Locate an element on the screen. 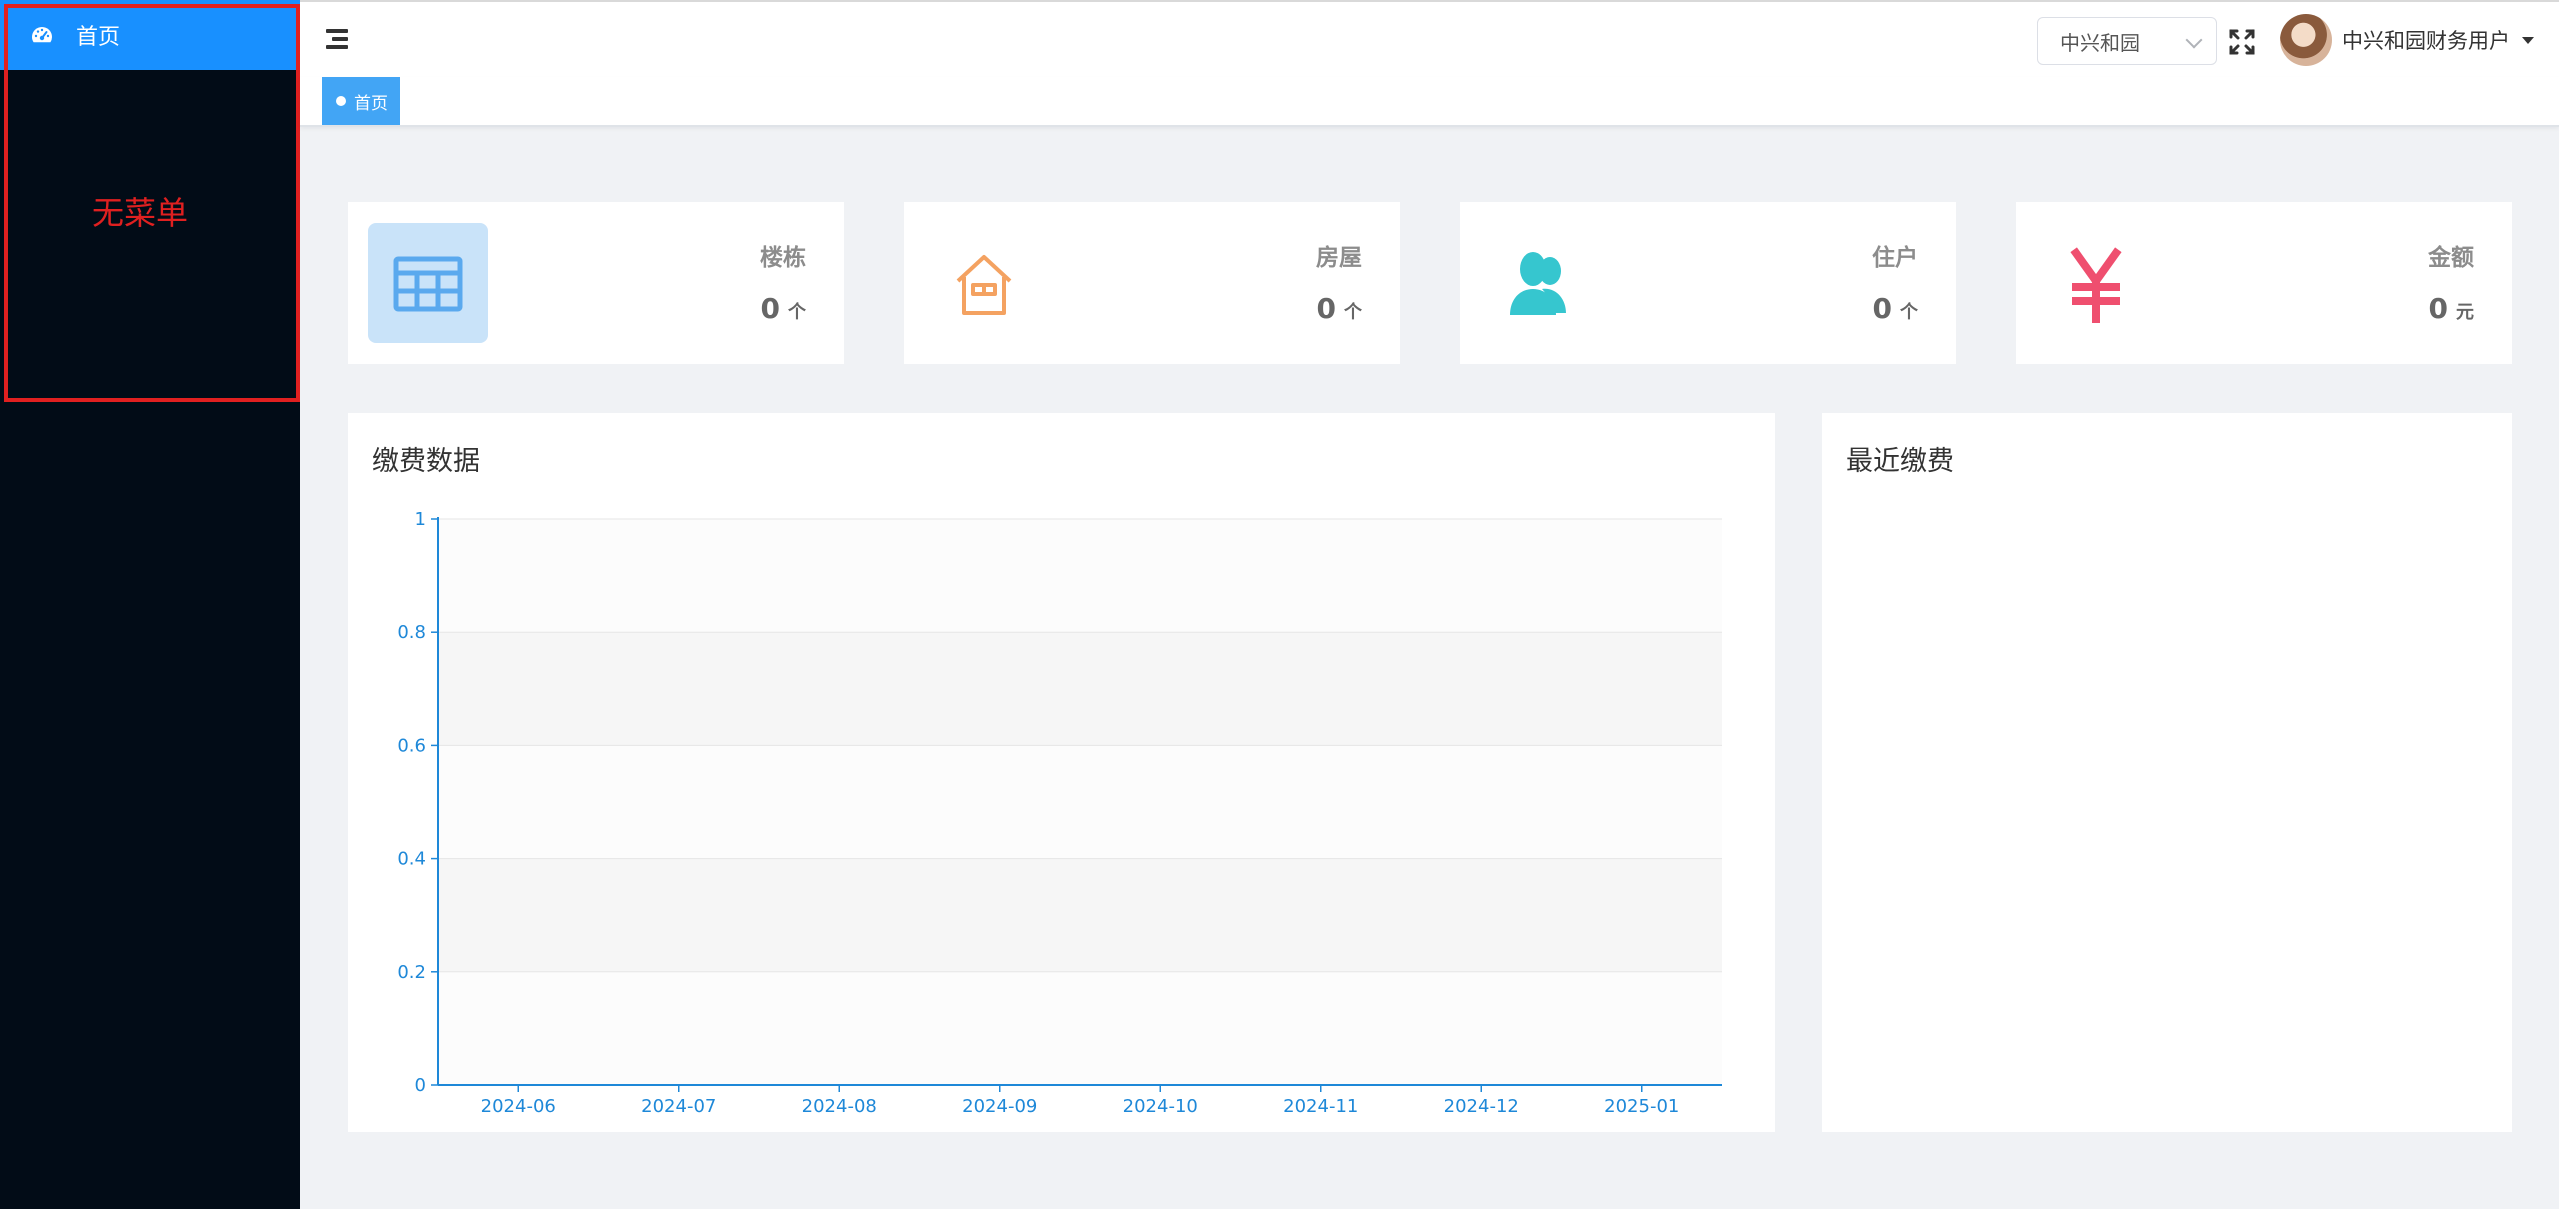 This screenshot has width=2559, height=1209. x-tick-label: 2024-12 is located at coordinates (1481, 1106).